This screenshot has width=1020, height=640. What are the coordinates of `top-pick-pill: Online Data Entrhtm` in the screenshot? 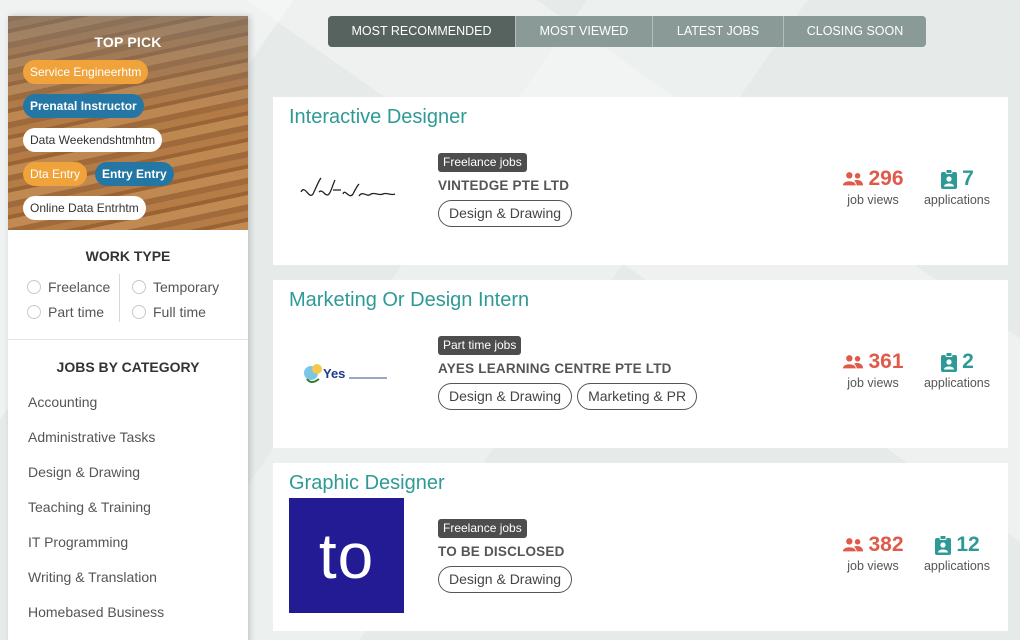 It's located at (84, 208).